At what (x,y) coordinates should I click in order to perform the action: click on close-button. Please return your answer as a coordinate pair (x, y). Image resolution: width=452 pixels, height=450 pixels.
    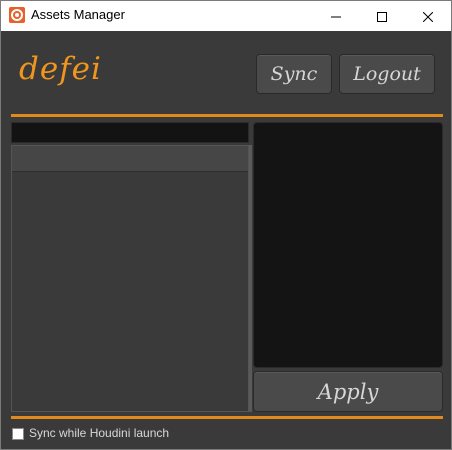
    Looking at the image, I should click on (428, 16).